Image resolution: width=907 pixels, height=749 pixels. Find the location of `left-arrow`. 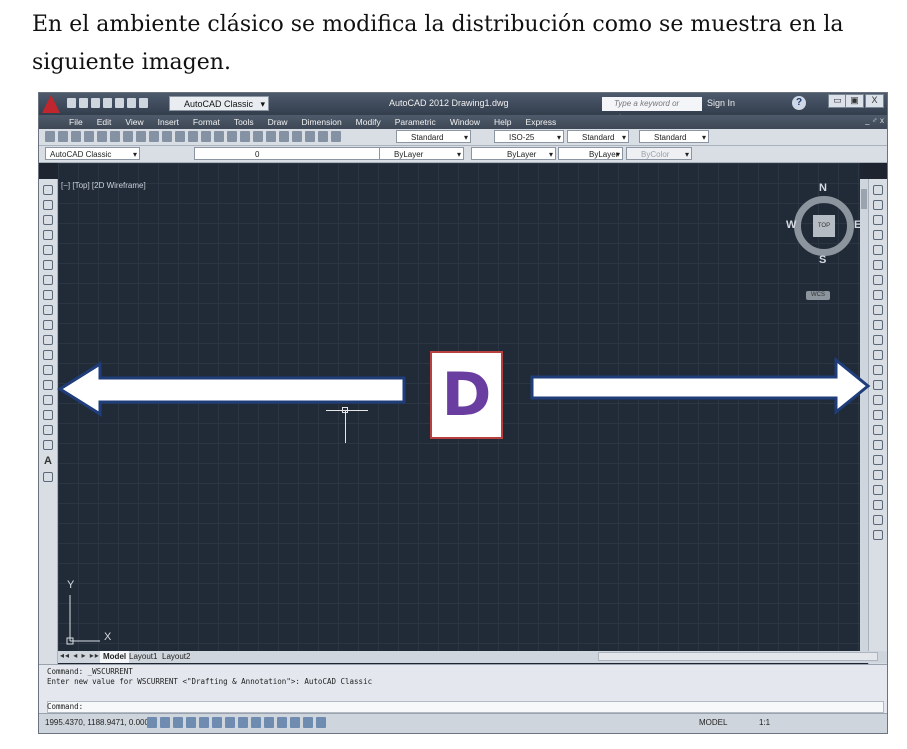

left-arrow is located at coordinates (231, 389).